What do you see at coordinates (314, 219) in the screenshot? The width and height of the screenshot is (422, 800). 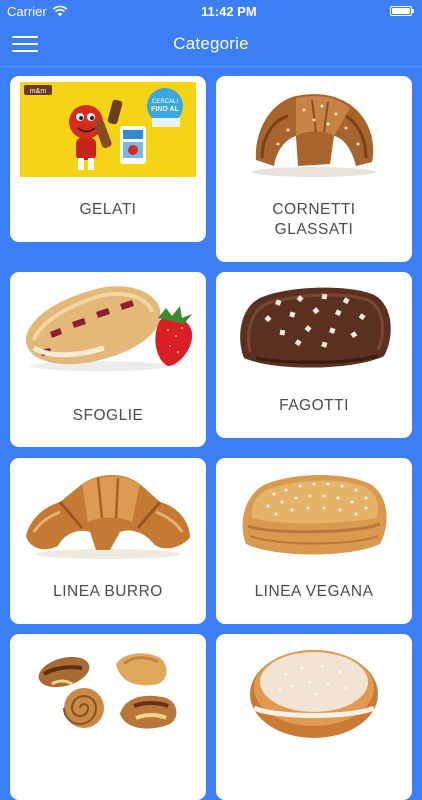 I see `category-label: CORNETTI GLASSATI` at bounding box center [314, 219].